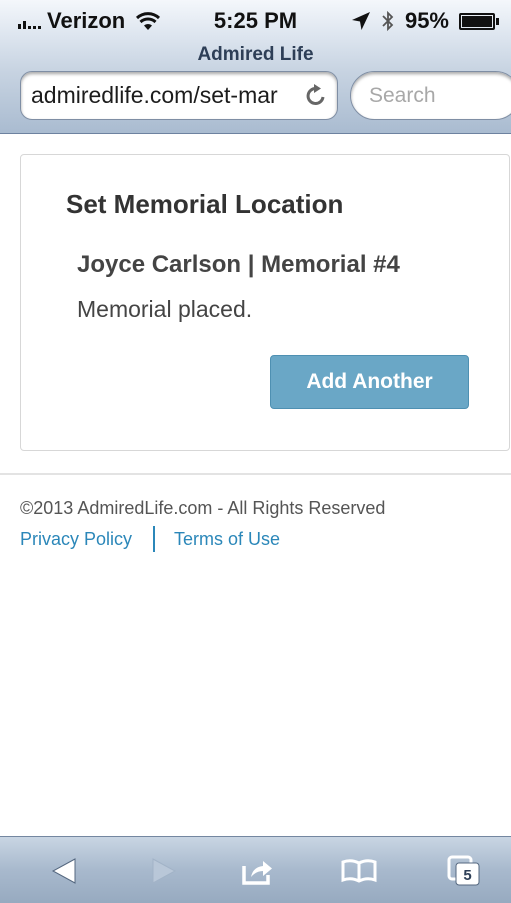 This screenshot has width=511, height=903. What do you see at coordinates (150, 539) in the screenshot?
I see `footer-links: Privacy Policy Terms of Use` at bounding box center [150, 539].